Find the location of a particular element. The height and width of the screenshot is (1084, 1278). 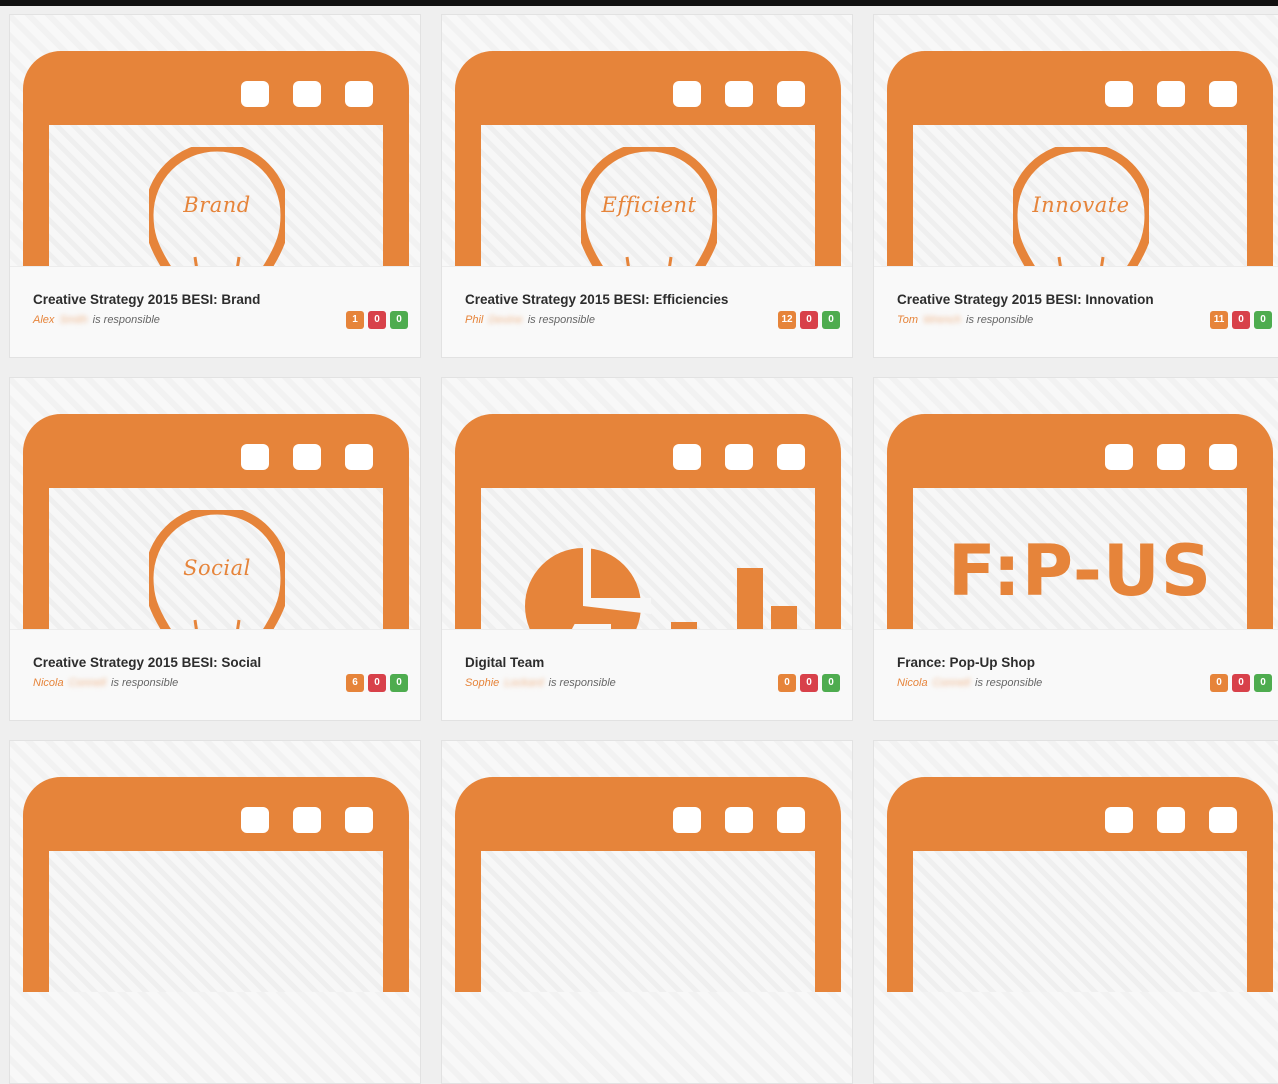

browser-screen: Social is located at coordinates (216, 558).